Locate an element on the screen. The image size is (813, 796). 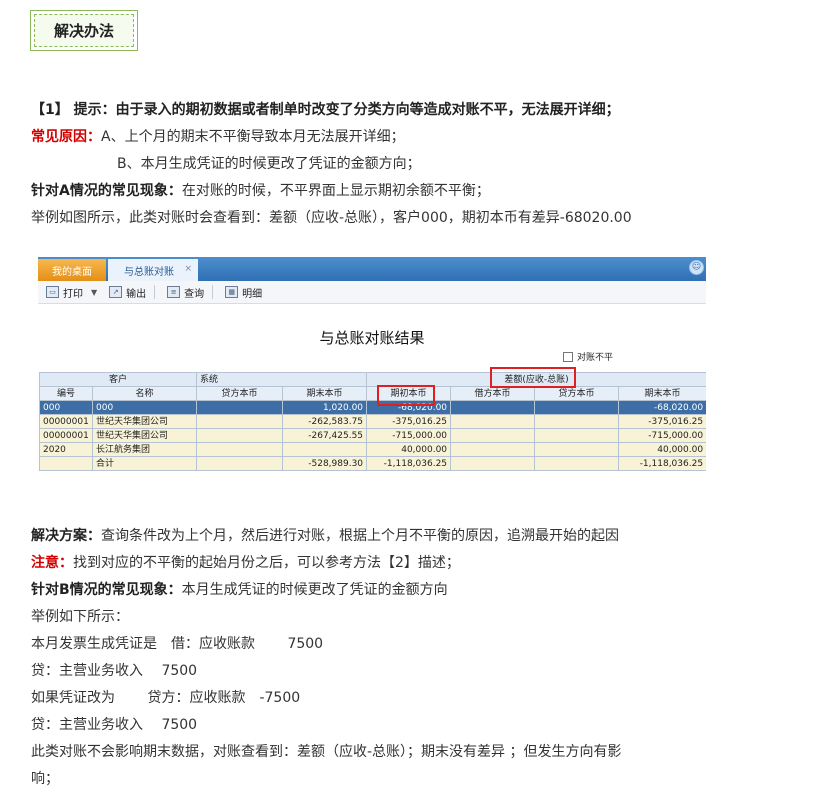
report-title: 与总账对账结果 is located at coordinates (372, 338).